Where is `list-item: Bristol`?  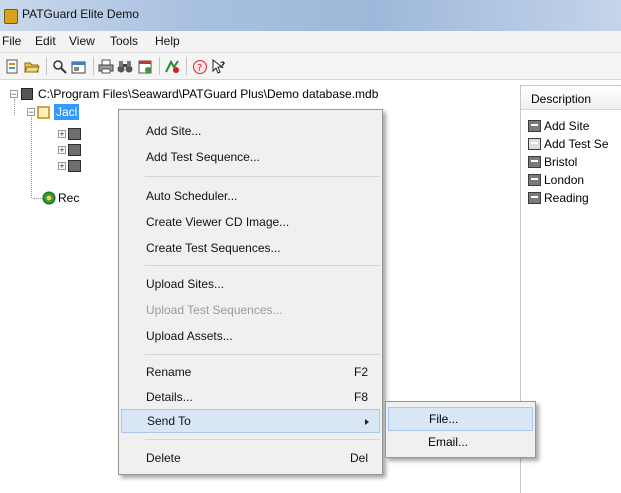 list-item: Bristol is located at coordinates (552, 162).